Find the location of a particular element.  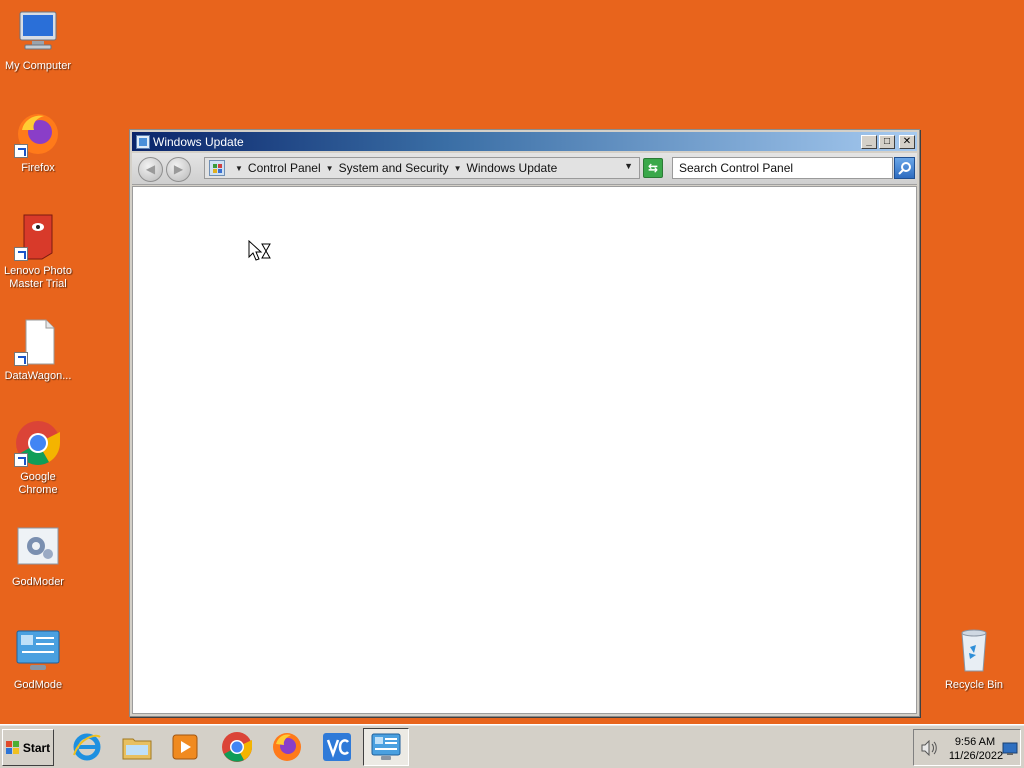

desktop-icon-godmoder: GodModer is located at coordinates (38, 556).